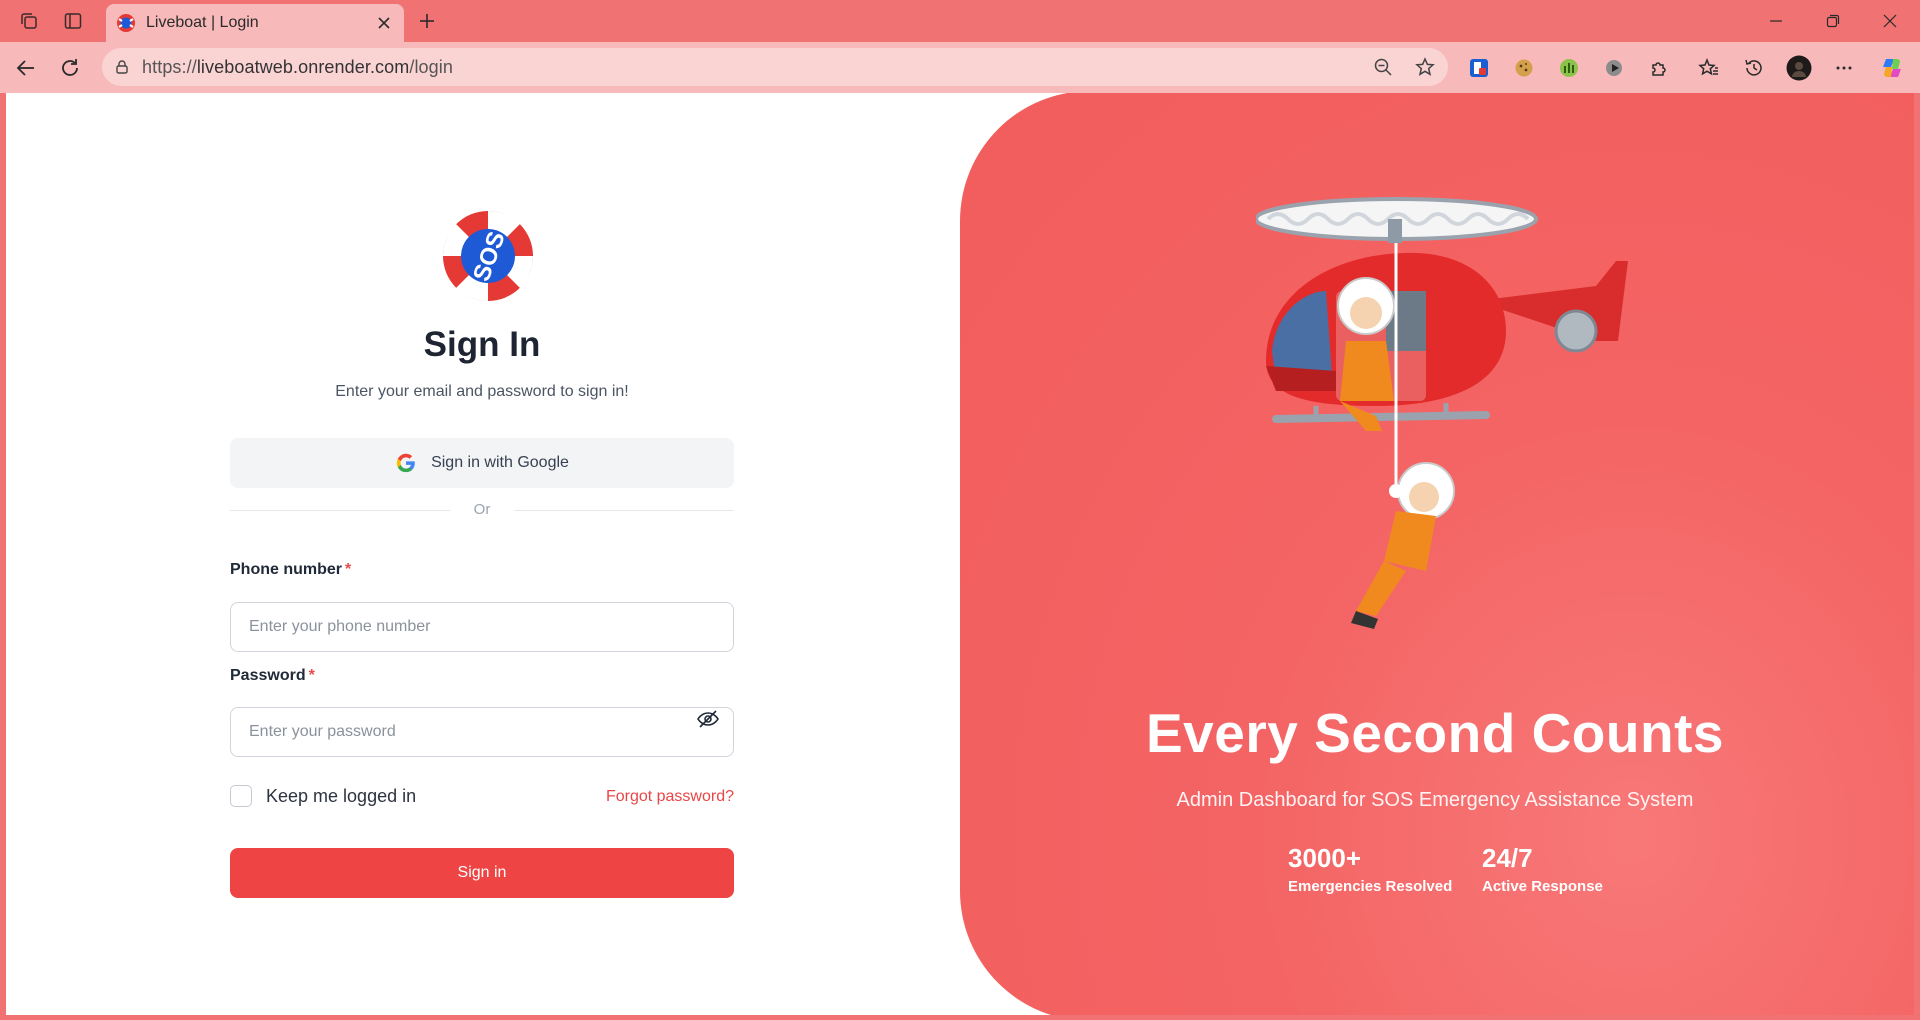 This screenshot has width=1920, height=1020. What do you see at coordinates (169, 67) in the screenshot?
I see `url-scheme: https://` at bounding box center [169, 67].